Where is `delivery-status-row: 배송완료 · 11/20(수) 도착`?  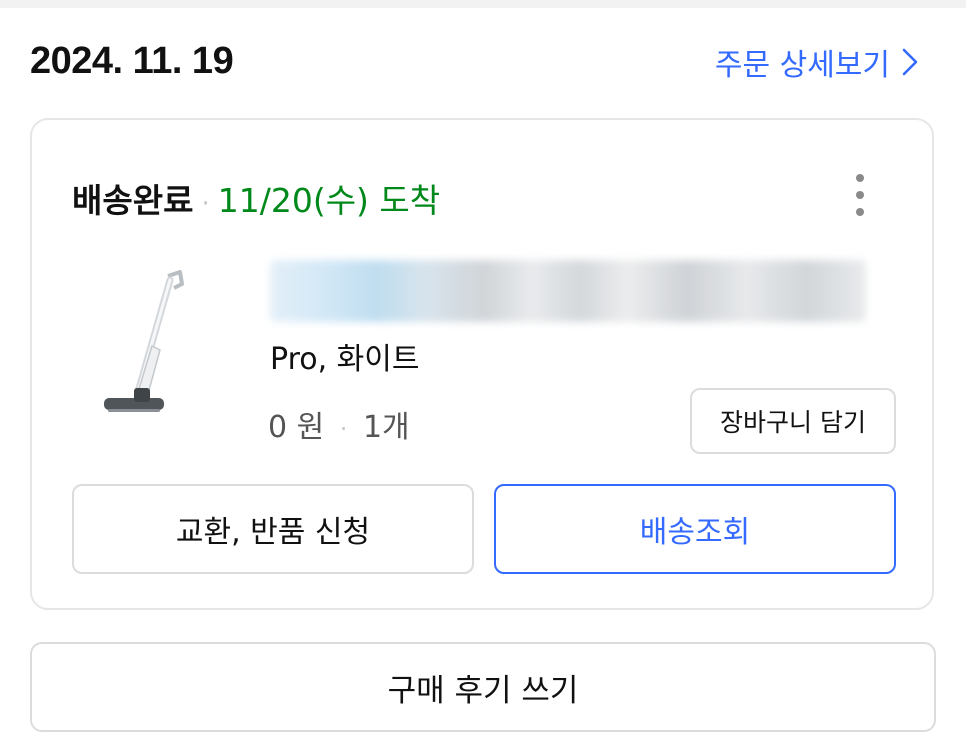
delivery-status-row: 배송완료 · 11/20(수) 도착 is located at coordinates (256, 198).